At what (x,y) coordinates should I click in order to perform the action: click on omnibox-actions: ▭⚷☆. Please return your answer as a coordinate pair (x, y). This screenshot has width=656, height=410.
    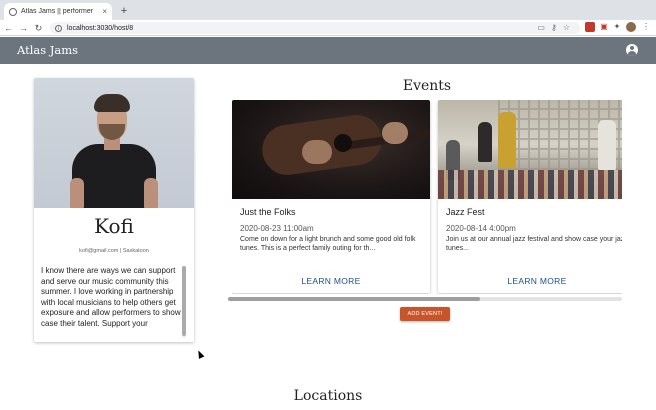
    Looking at the image, I should click on (556, 27).